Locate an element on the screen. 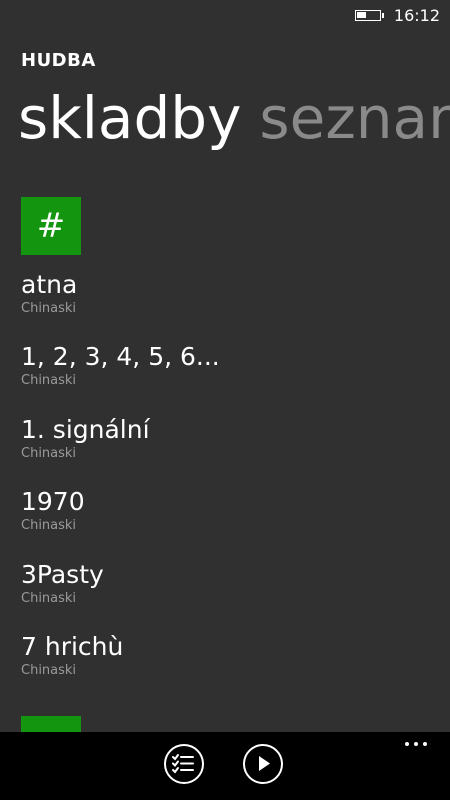  tab-seznam: seznam is located at coordinates (354, 118).